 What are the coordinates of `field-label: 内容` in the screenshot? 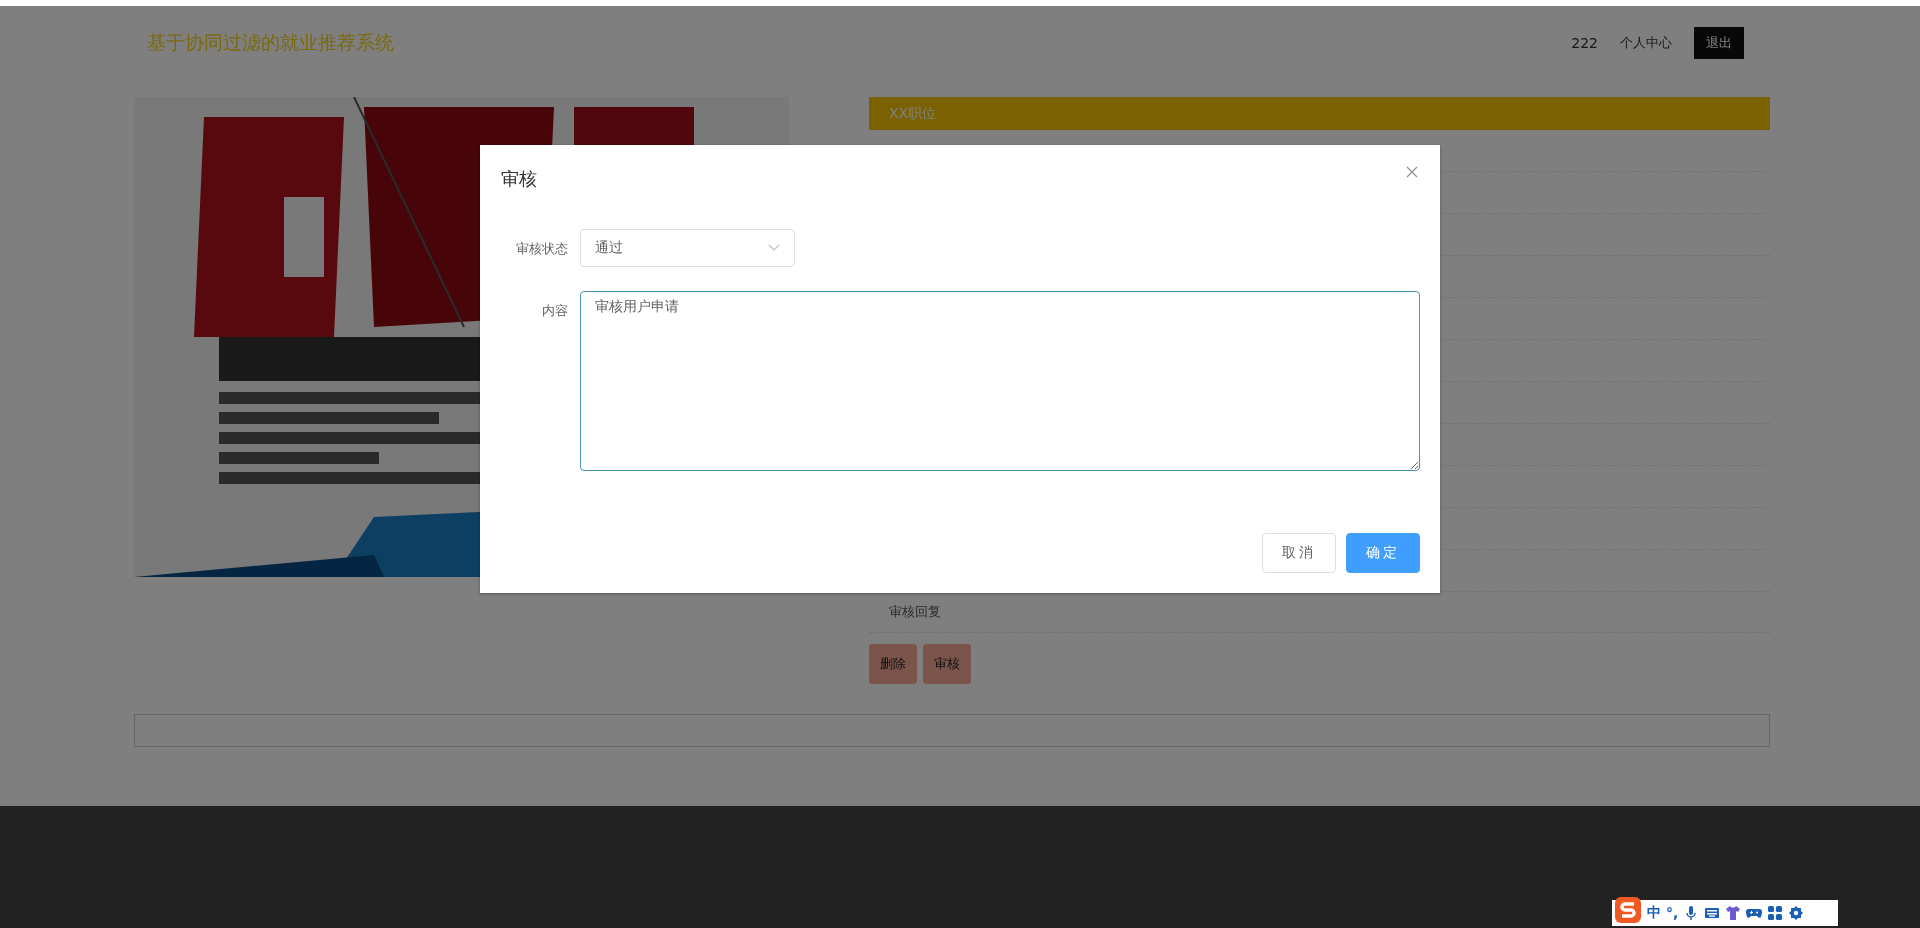 It's located at (555, 311).